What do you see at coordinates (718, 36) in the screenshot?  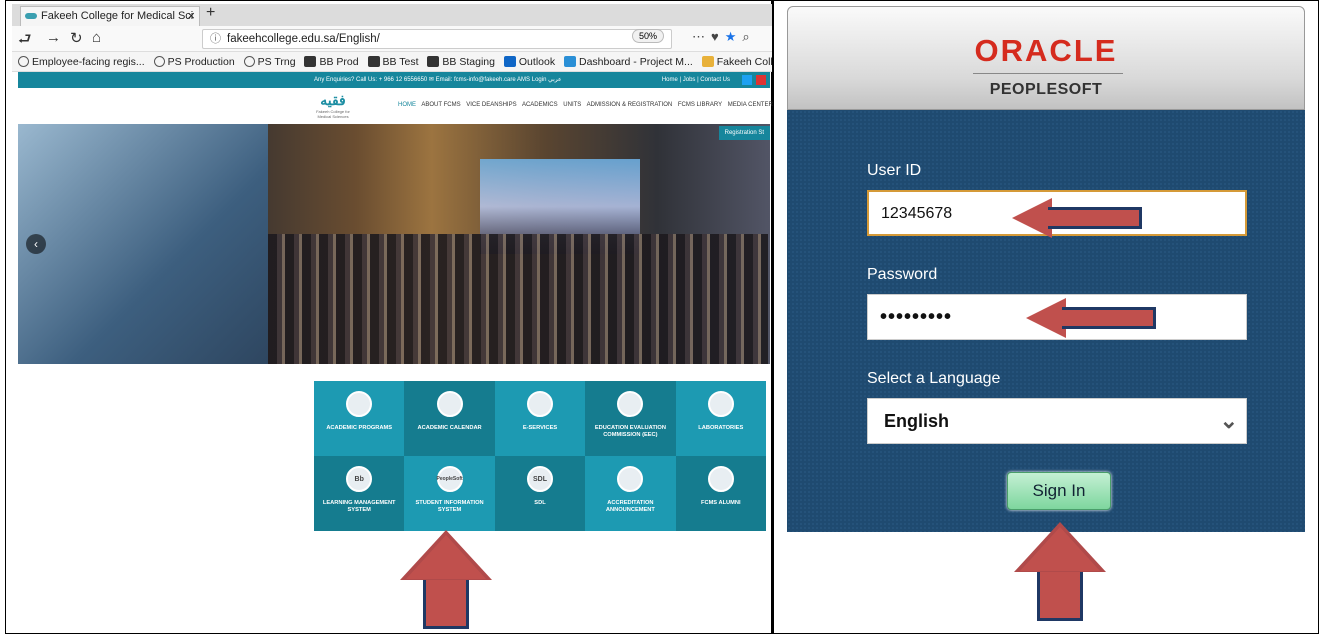 I see `pocket-icon: ♥` at bounding box center [718, 36].